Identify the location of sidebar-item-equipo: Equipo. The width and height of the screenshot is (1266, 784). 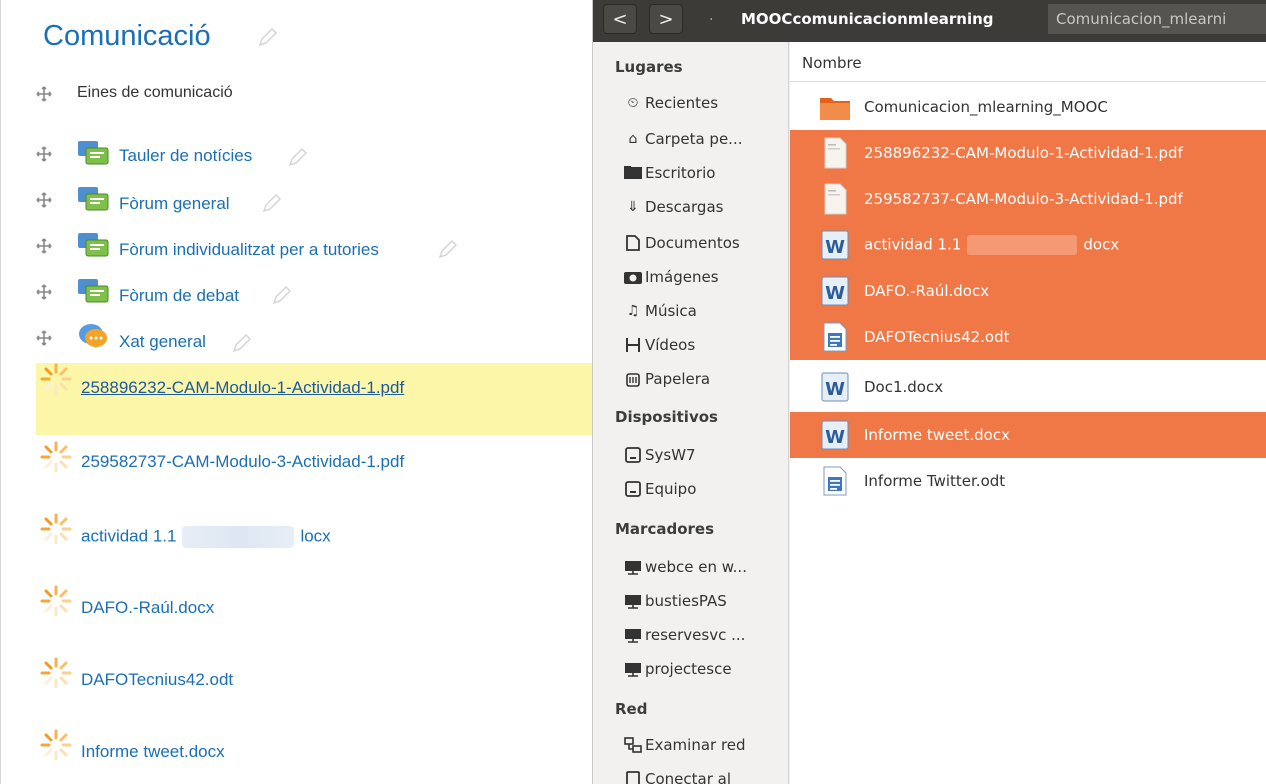
(659, 489).